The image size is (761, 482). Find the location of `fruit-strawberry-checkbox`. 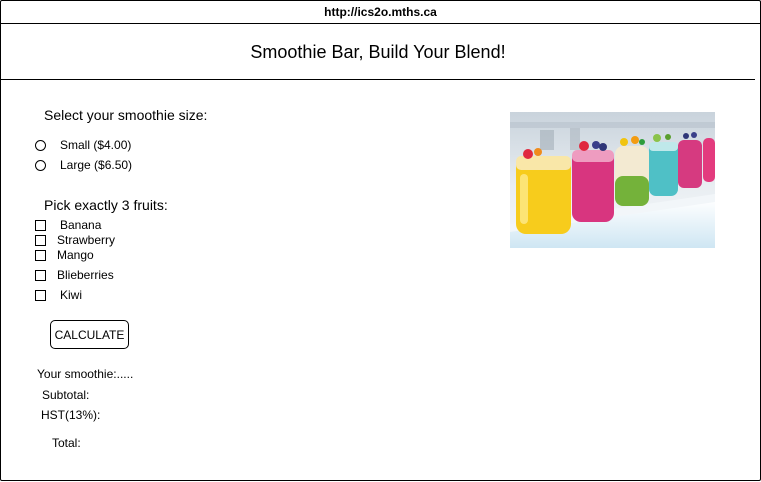

fruit-strawberry-checkbox is located at coordinates (40, 240).